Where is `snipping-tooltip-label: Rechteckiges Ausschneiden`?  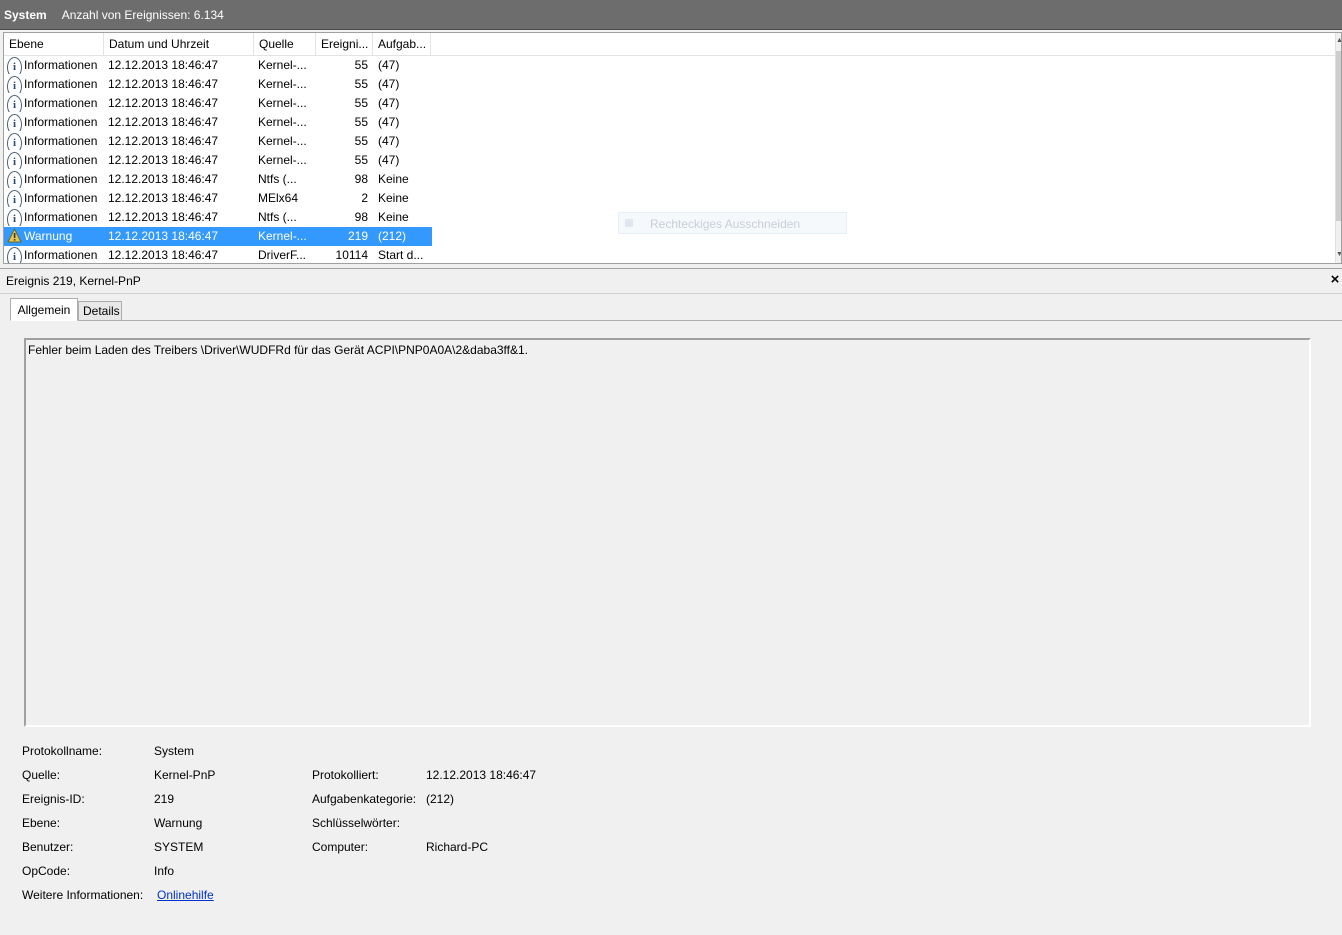 snipping-tooltip-label: Rechteckiges Ausschneiden is located at coordinates (725, 224).